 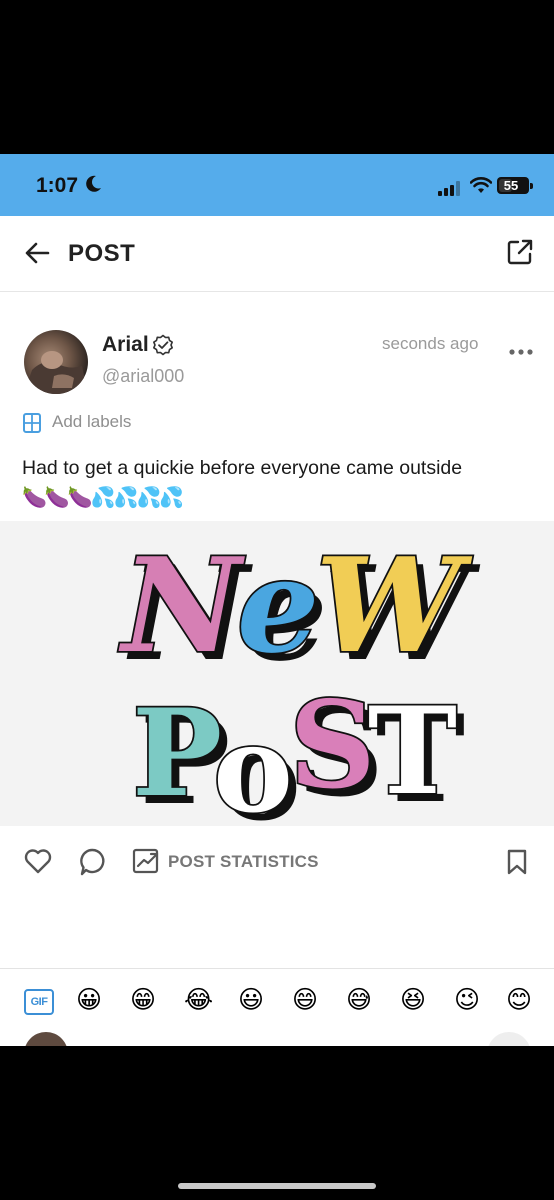 I want to click on gif-button: GIF, so click(x=39, y=1002).